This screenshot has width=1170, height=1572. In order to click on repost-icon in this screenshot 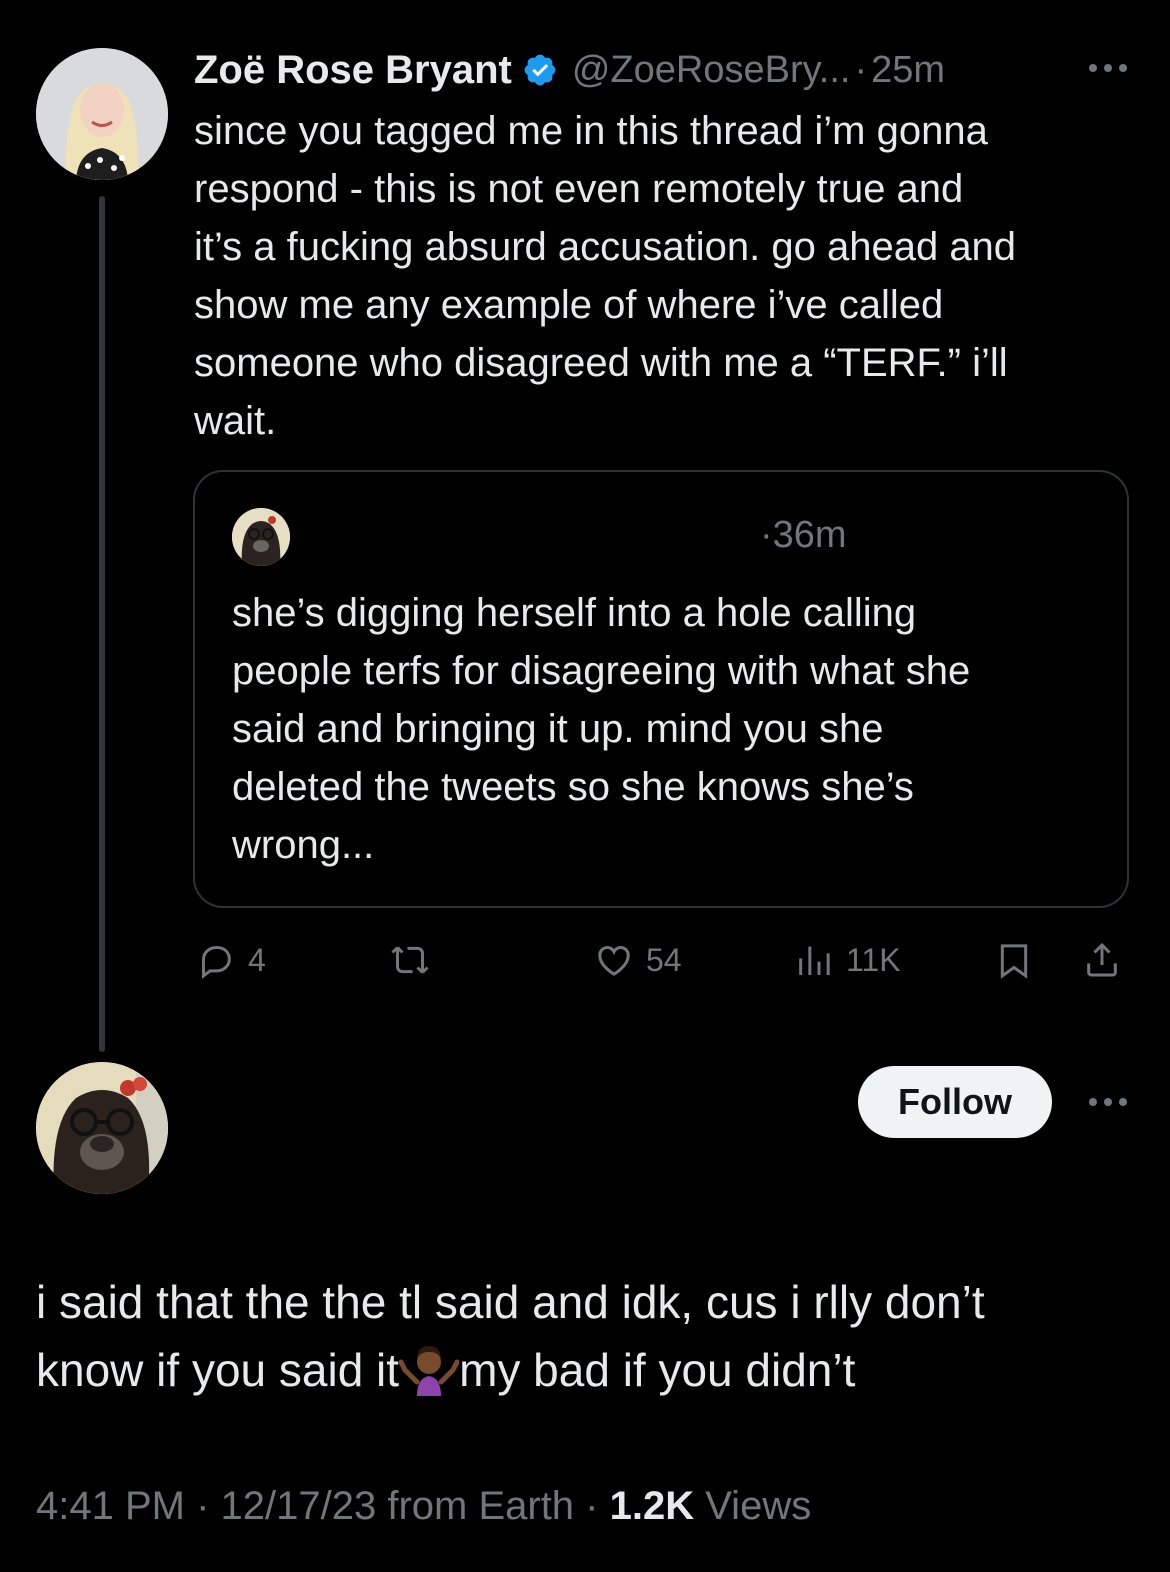, I will do `click(410, 960)`.